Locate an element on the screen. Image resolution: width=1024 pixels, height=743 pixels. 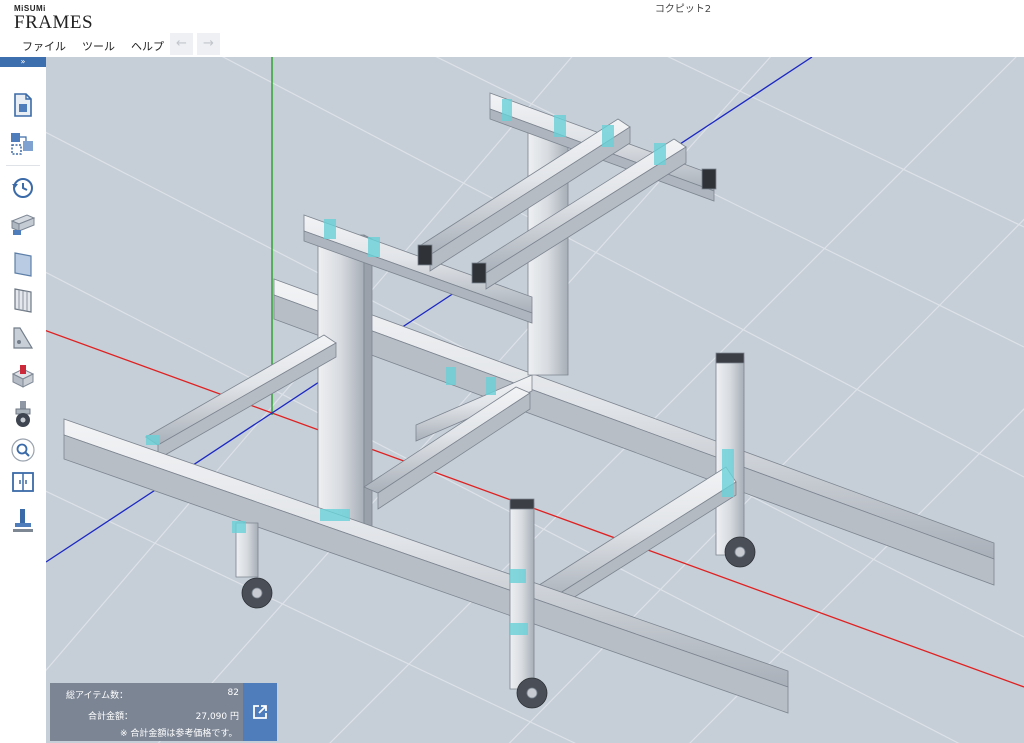
search-icon is located at coordinates (23, 450).